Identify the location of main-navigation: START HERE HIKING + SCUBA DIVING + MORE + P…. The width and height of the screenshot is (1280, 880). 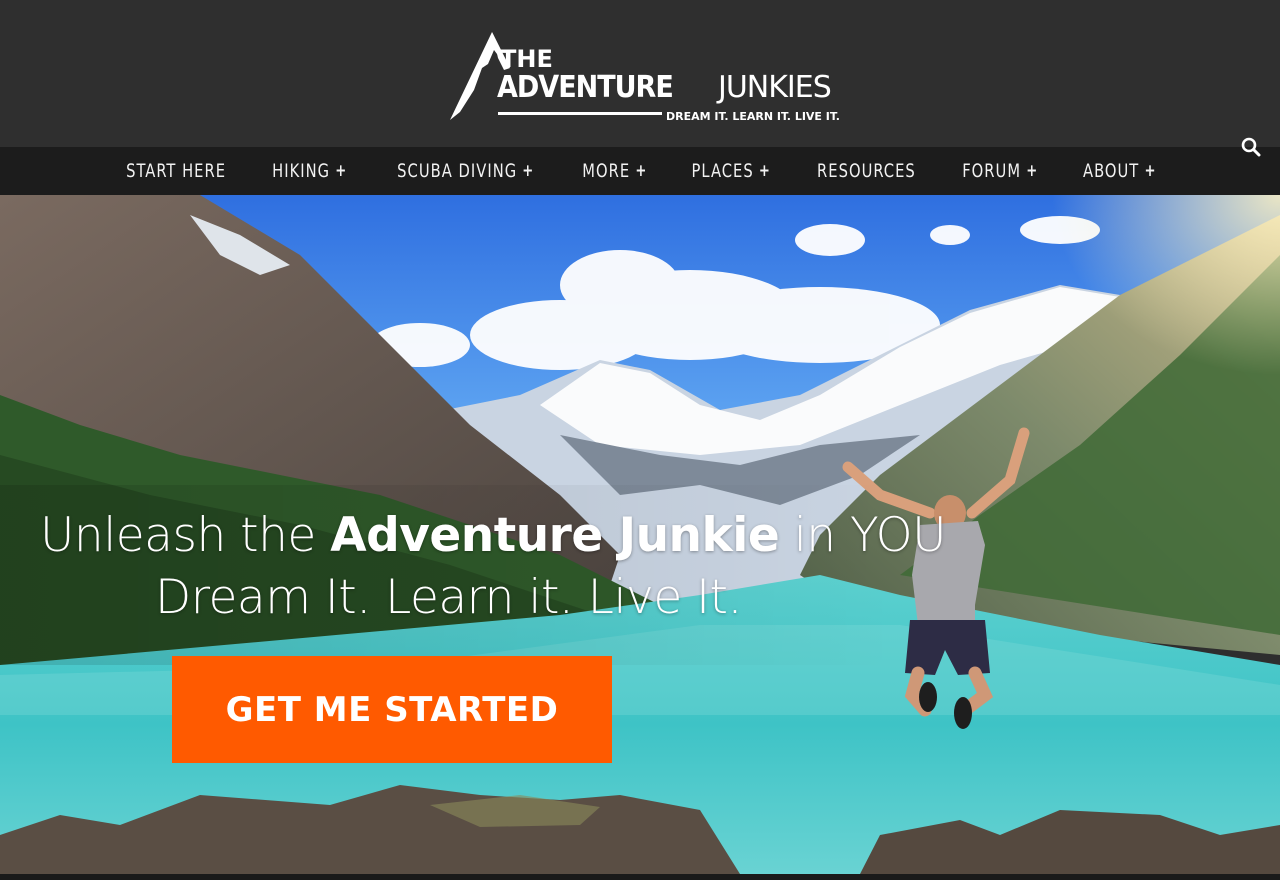
(640, 171).